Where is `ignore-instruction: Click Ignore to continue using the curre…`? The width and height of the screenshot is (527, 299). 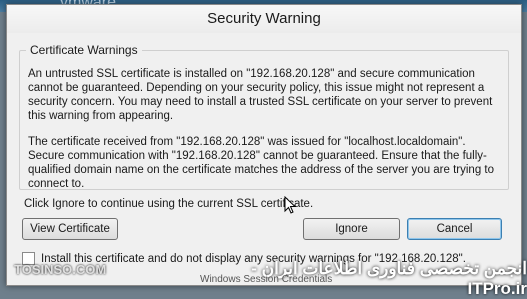
ignore-instruction: Click Ignore to continue using the curre… is located at coordinates (169, 204).